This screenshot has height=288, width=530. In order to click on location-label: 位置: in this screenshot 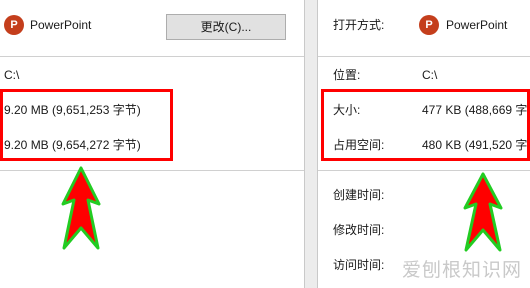, I will do `click(347, 75)`.